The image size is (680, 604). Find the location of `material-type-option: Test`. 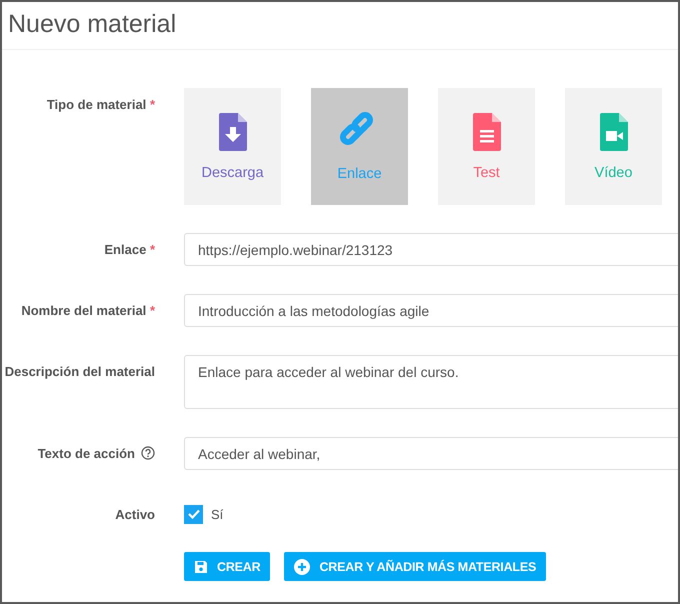

material-type-option: Test is located at coordinates (486, 146).